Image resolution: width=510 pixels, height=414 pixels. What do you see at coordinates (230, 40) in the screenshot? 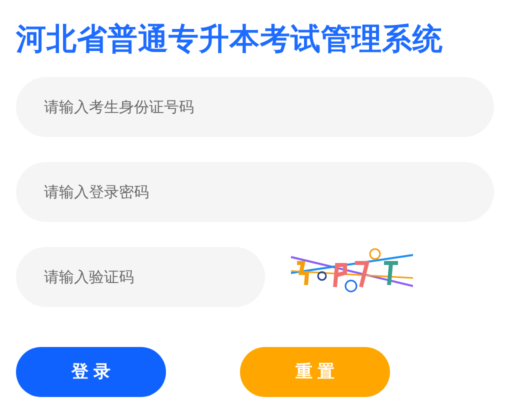
I see `page-title: 河北省普通专升本考试管理系统` at bounding box center [230, 40].